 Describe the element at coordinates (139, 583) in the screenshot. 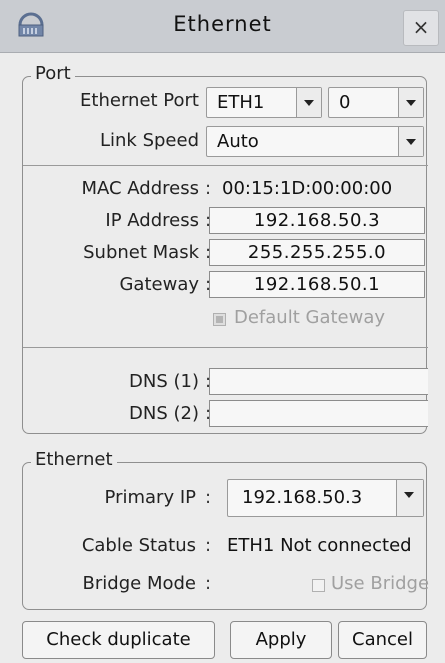

I see `bridge-mode-label: Bridge Mode` at that location.